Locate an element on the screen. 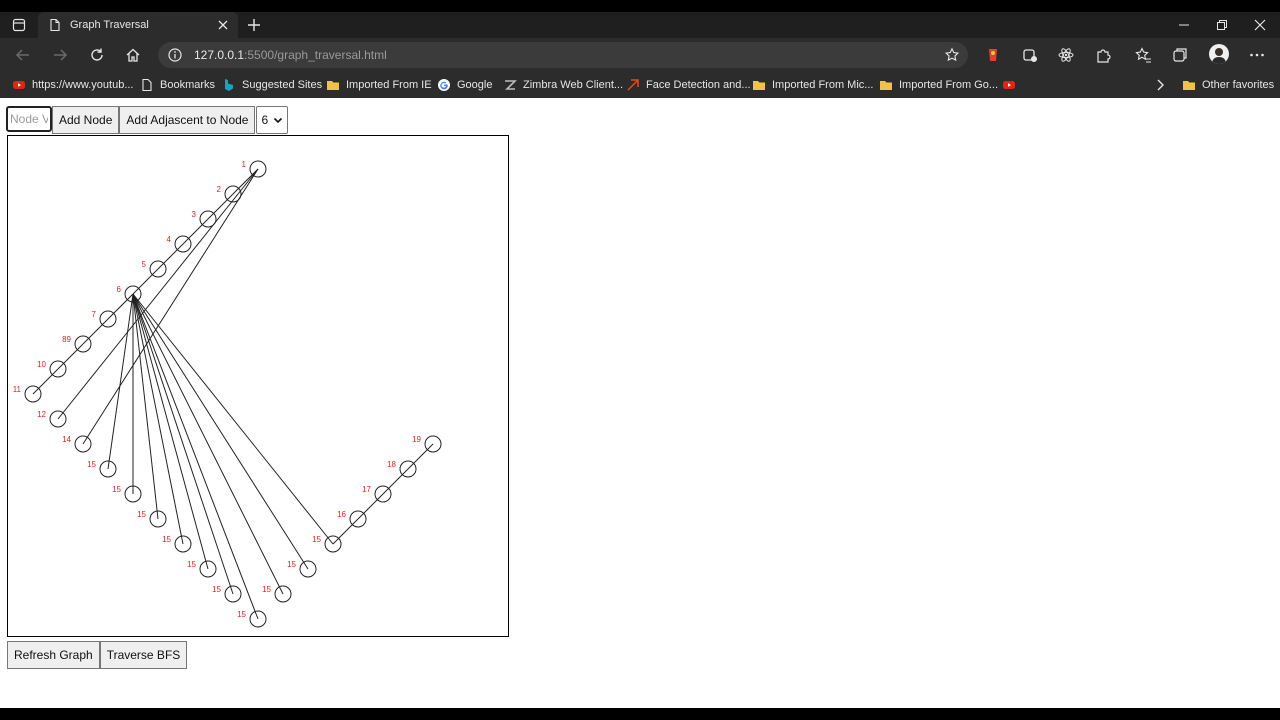  tab-actions-icon is located at coordinates (19, 25).